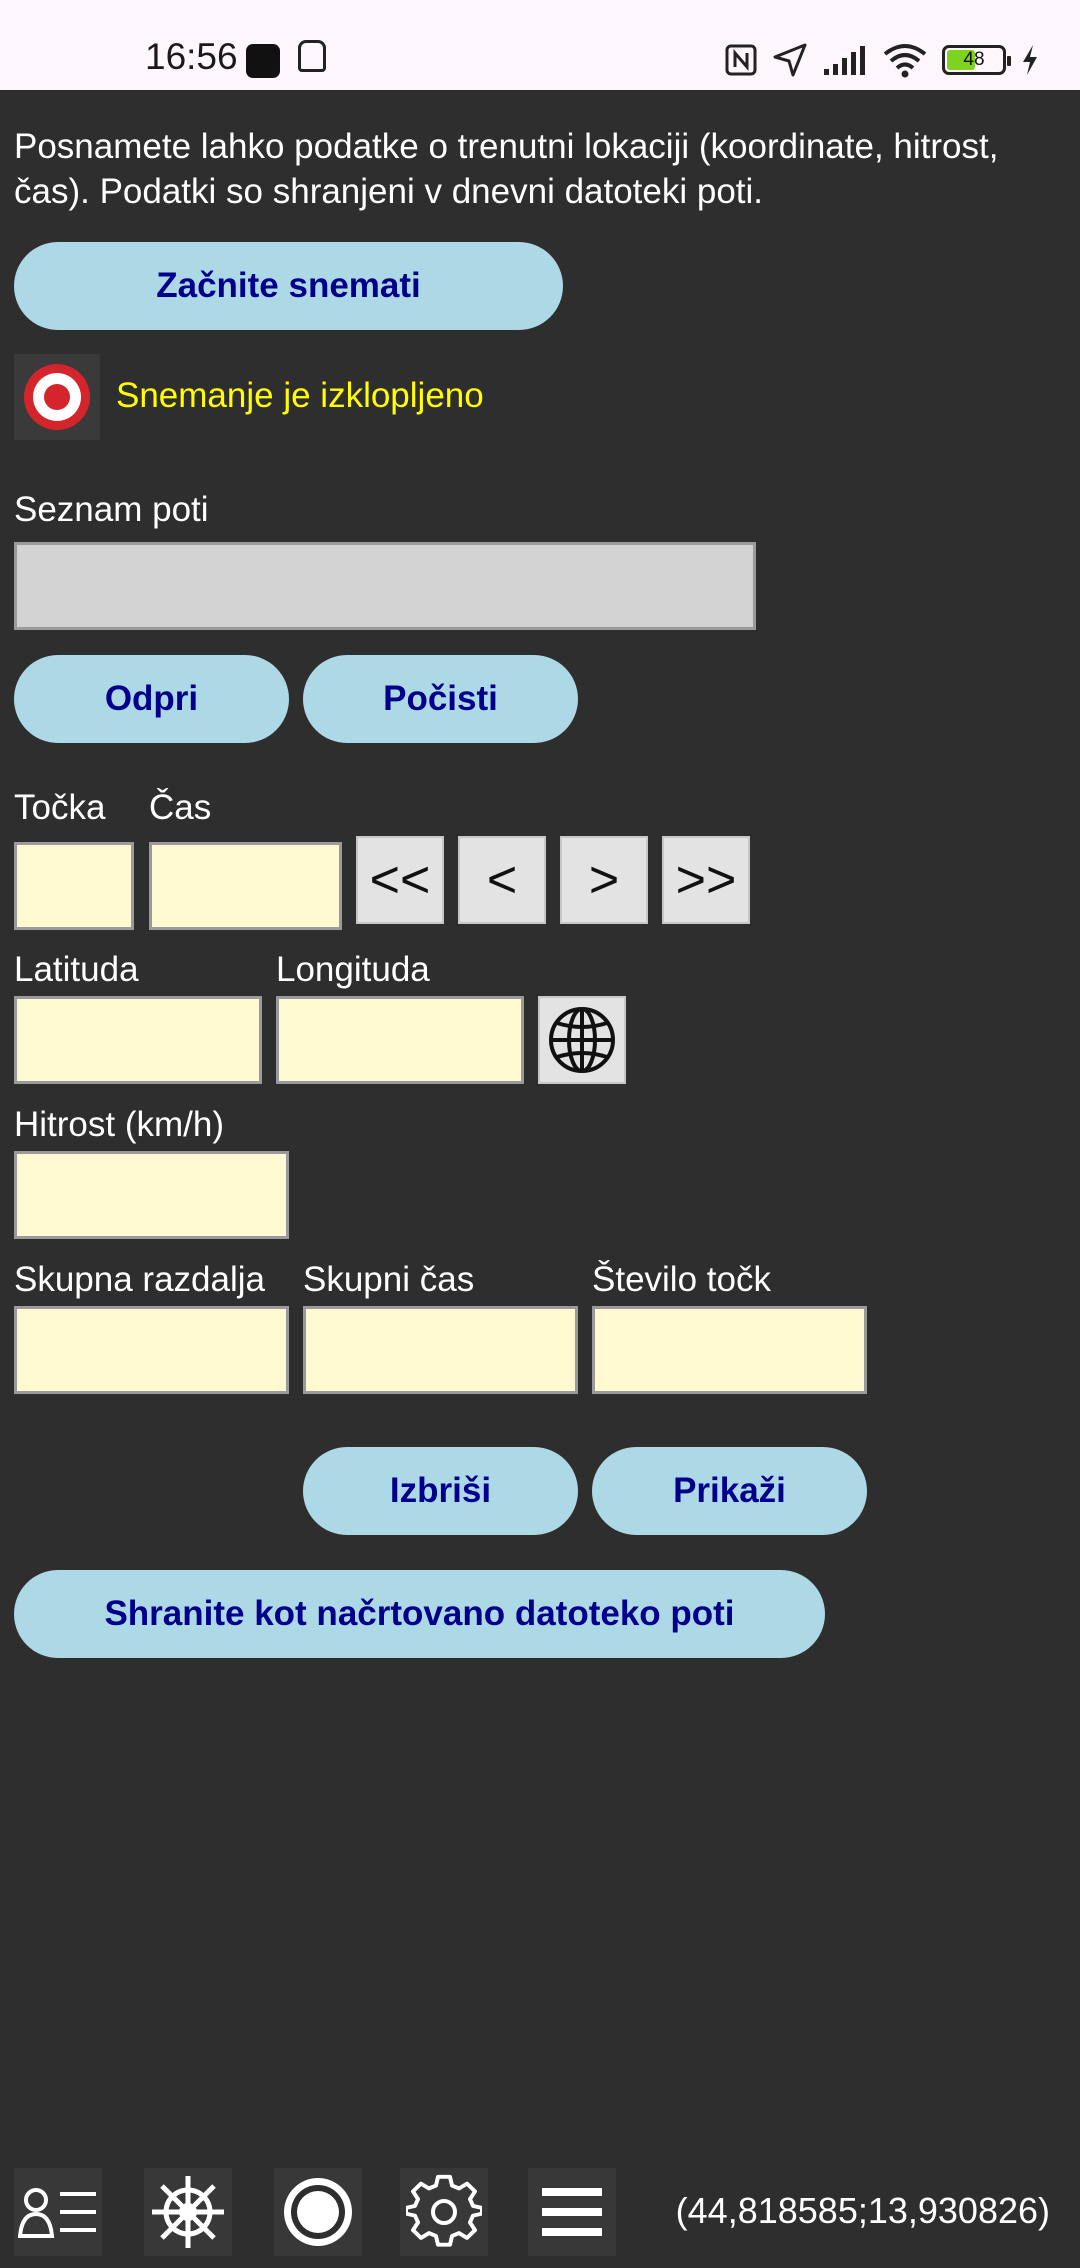 Image resolution: width=1080 pixels, height=2268 pixels. I want to click on total-distance-field, so click(151, 1350).